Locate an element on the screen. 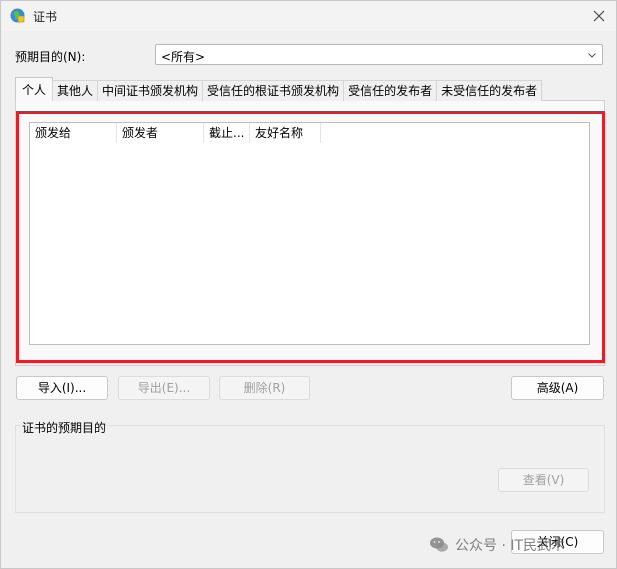 Image resolution: width=617 pixels, height=569 pixels. purpose-dropdown: <所有> is located at coordinates (379, 54).